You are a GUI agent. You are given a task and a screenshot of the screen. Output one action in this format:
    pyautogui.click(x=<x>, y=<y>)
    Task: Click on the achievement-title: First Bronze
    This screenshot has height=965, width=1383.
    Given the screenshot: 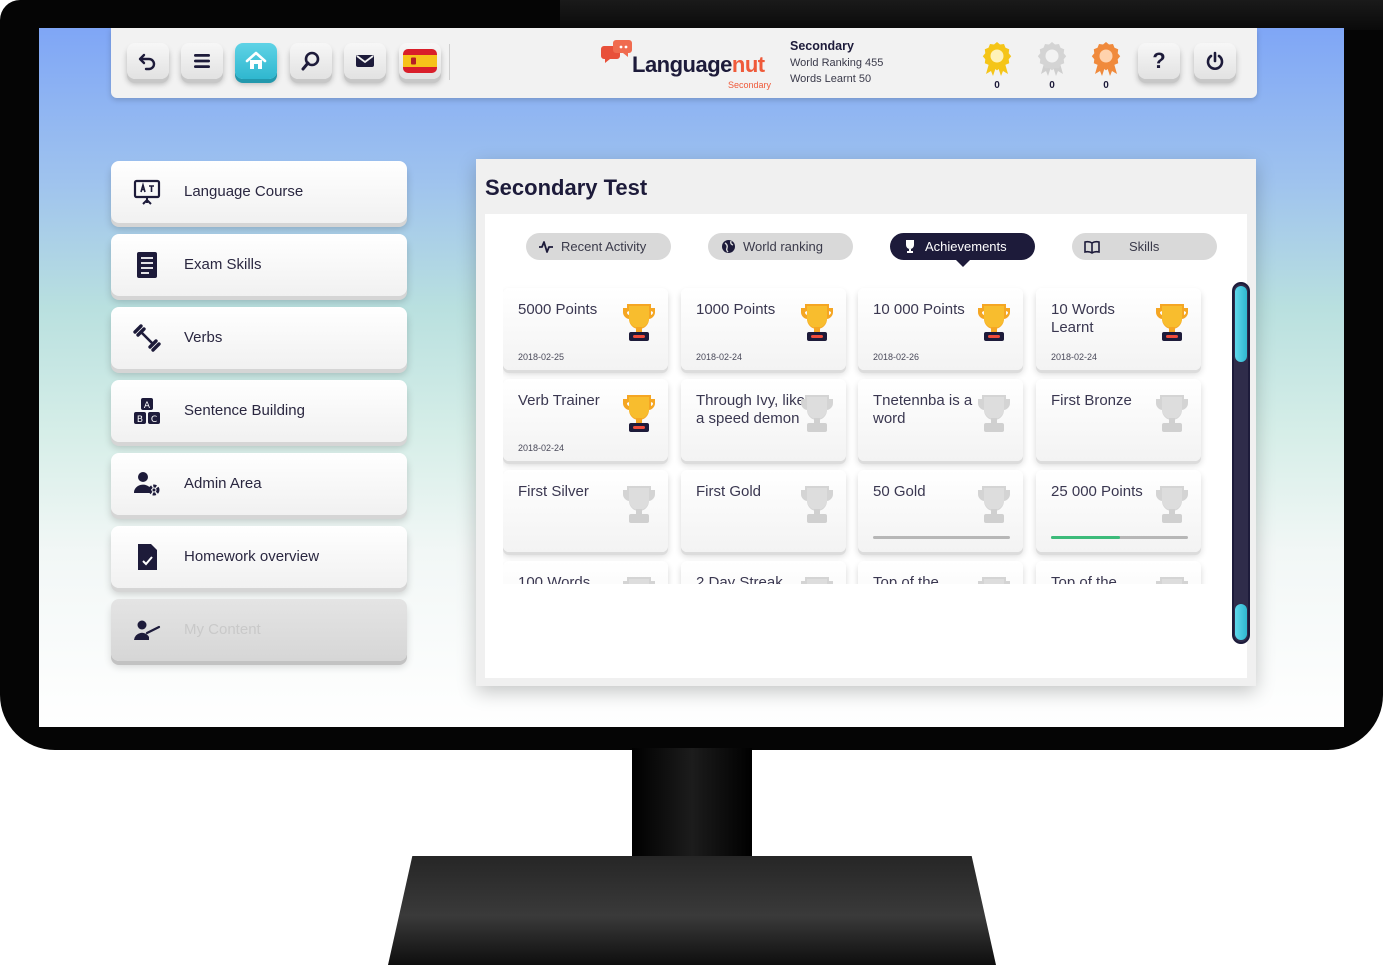 What is the action you would take?
    pyautogui.click(x=1091, y=400)
    